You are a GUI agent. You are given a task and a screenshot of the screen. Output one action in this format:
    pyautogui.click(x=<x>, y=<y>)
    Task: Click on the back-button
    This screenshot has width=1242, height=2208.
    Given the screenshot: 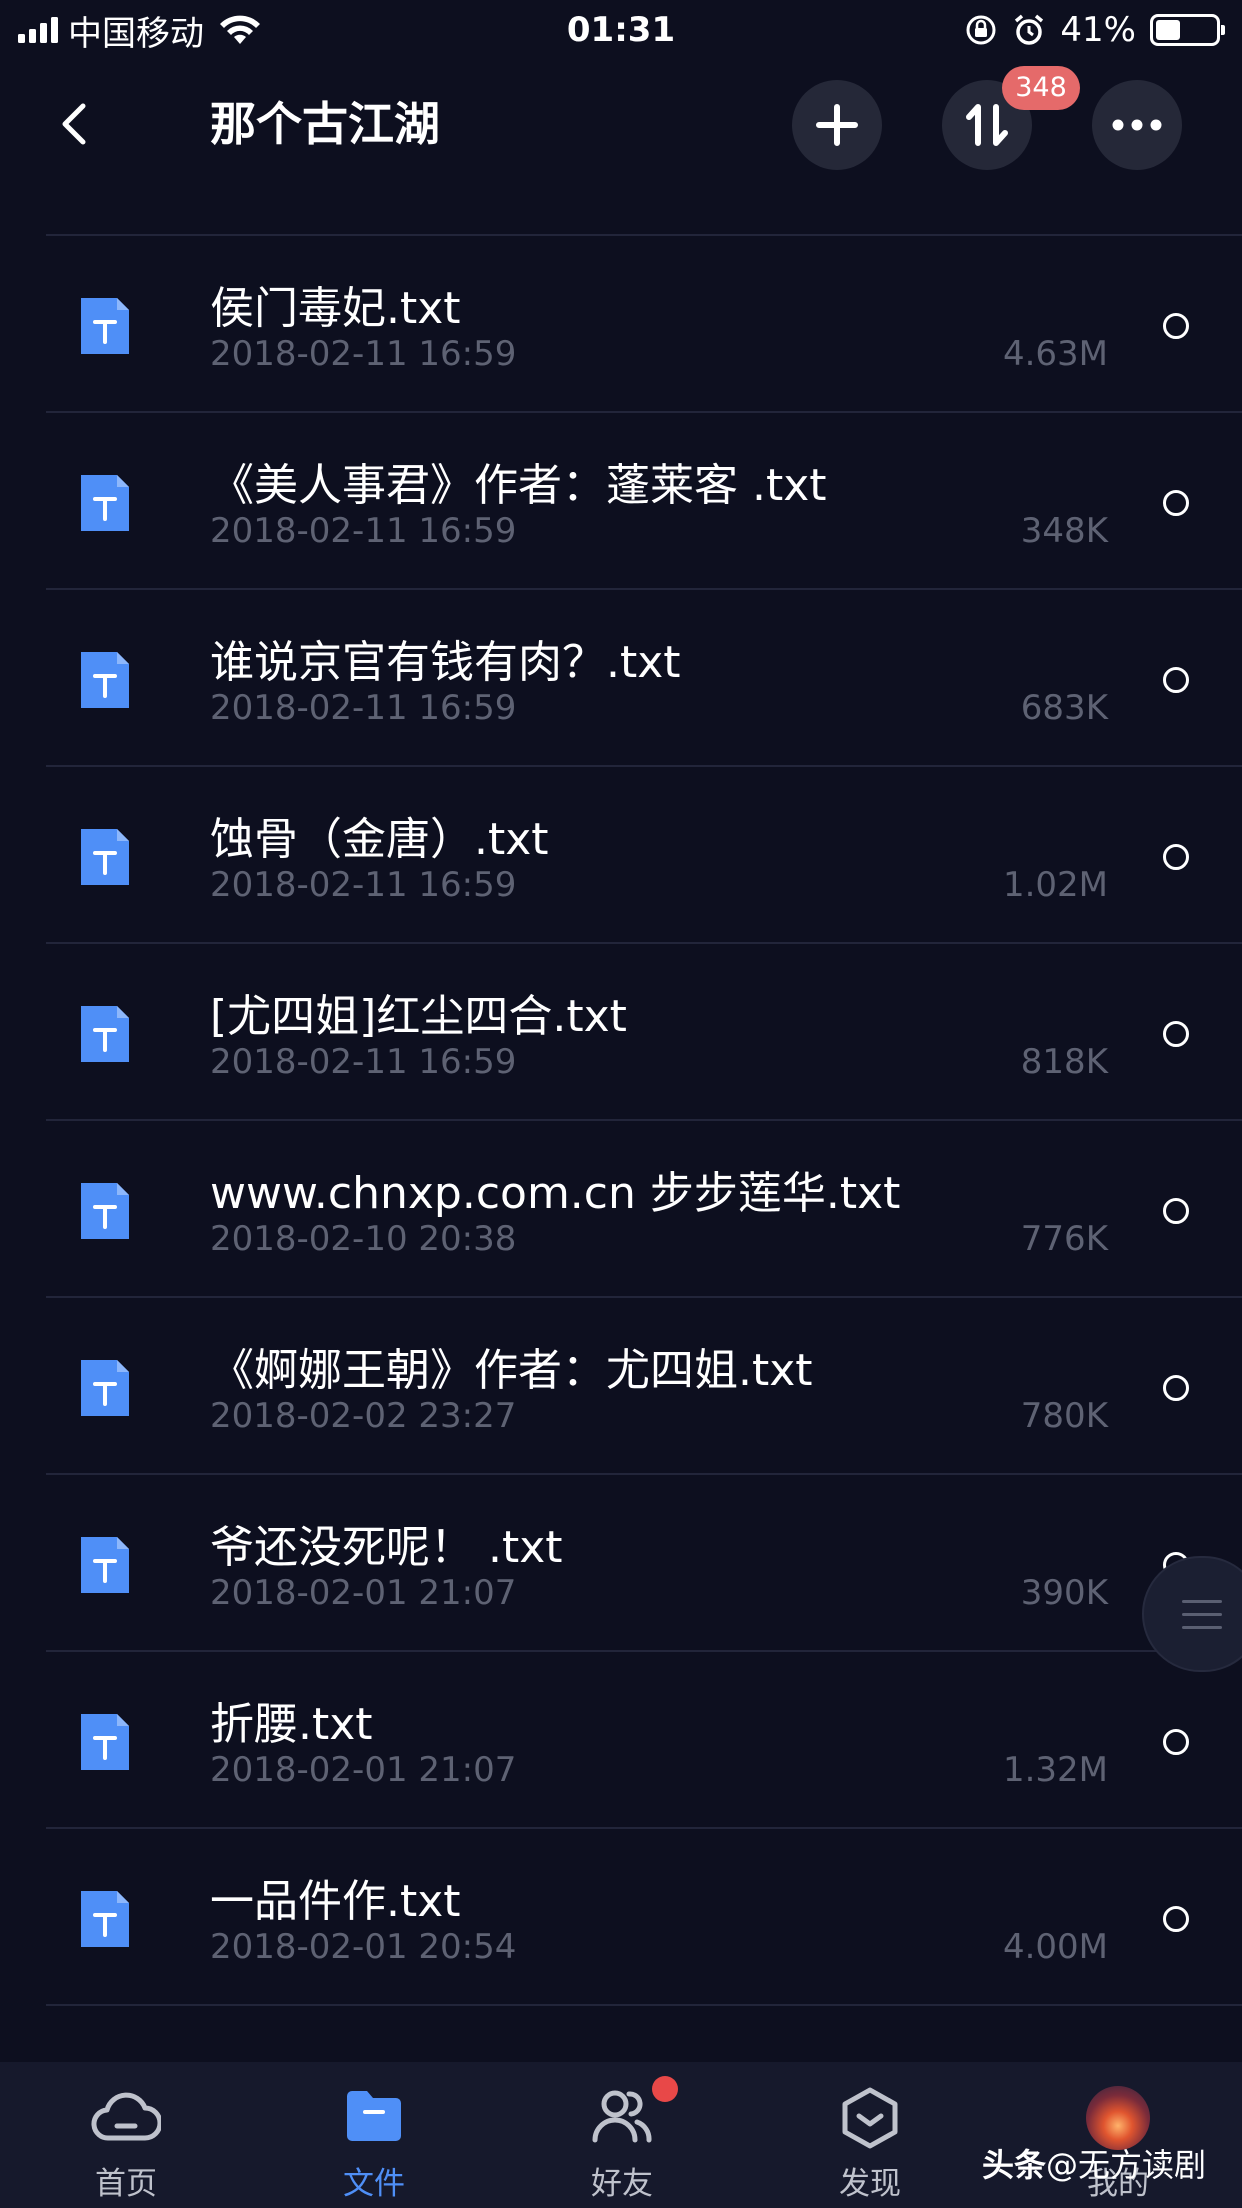 What is the action you would take?
    pyautogui.click(x=74, y=124)
    